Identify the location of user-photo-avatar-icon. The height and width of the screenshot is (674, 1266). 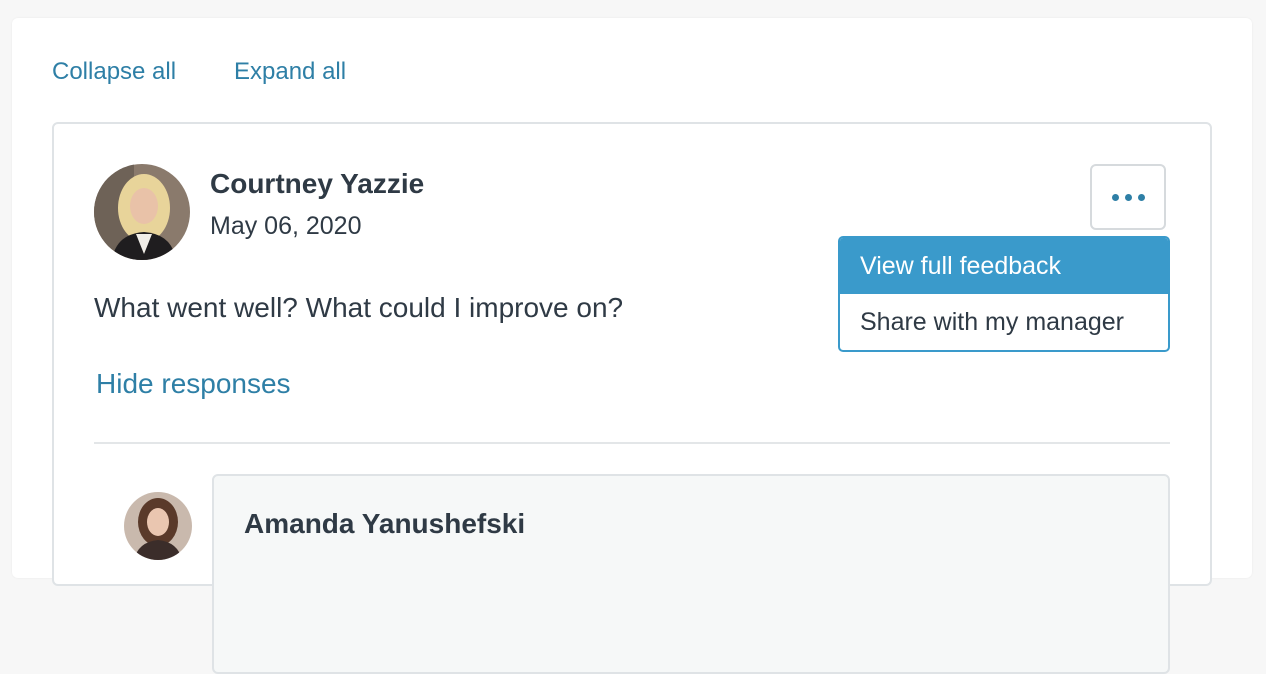
(142, 212).